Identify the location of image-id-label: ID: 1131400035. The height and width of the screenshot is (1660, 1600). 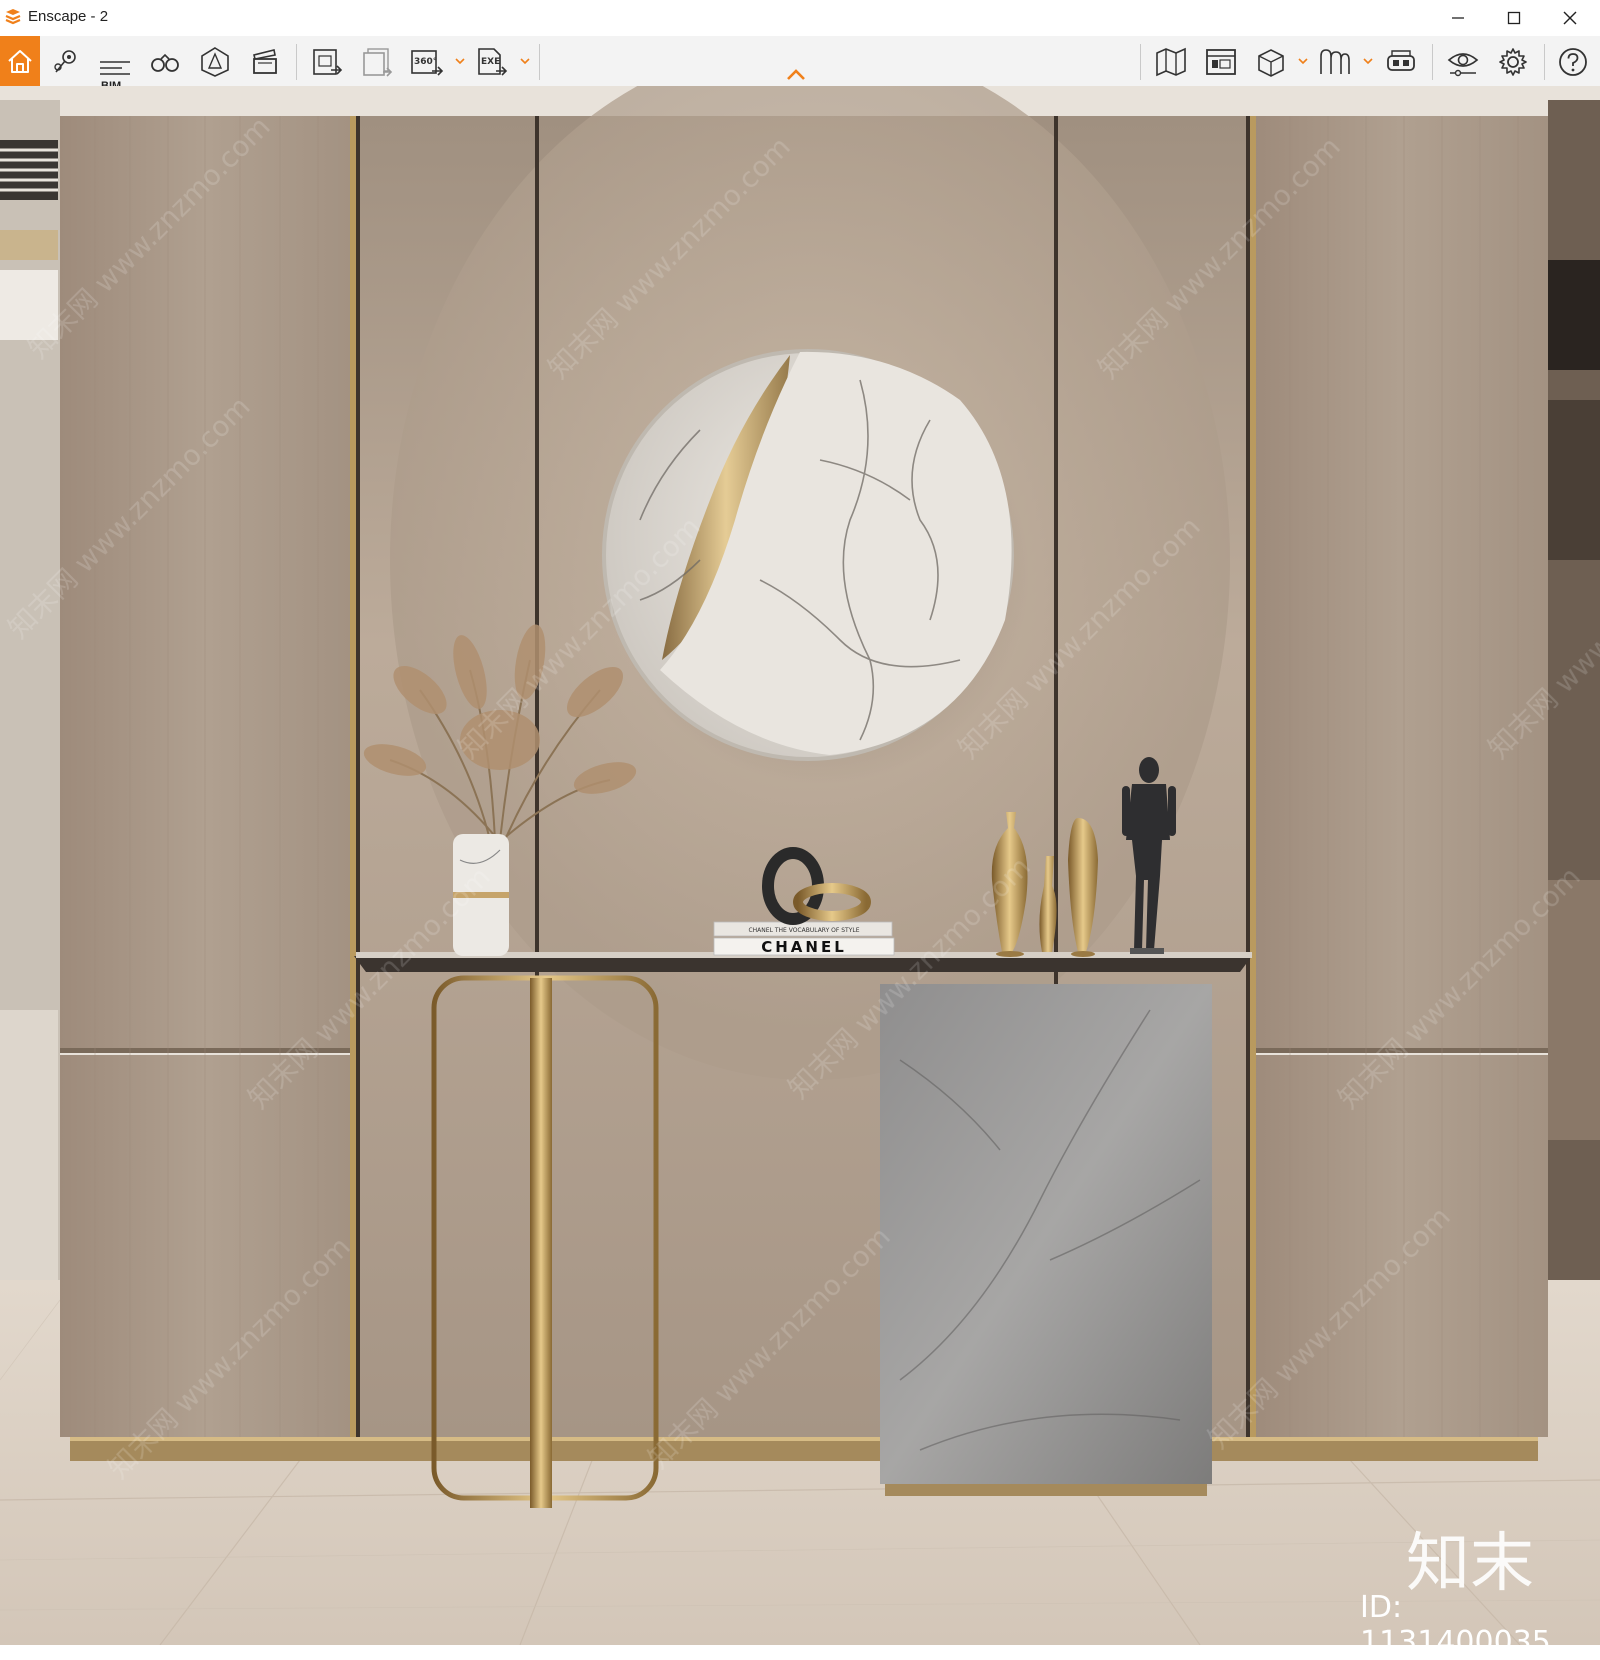
(1455, 1625).